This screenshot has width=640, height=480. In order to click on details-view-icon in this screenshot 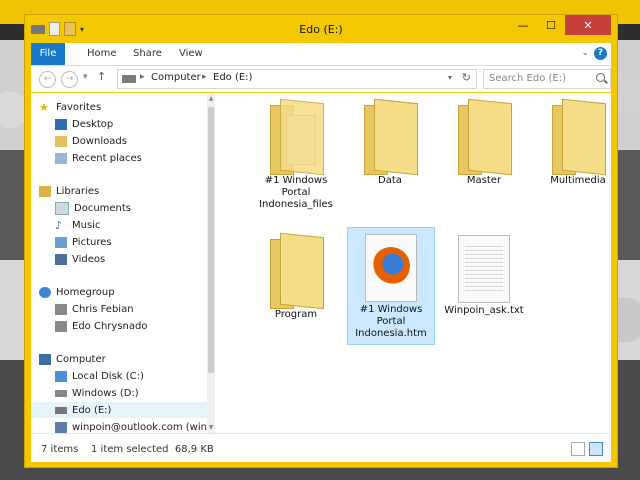, I will do `click(578, 449)`.